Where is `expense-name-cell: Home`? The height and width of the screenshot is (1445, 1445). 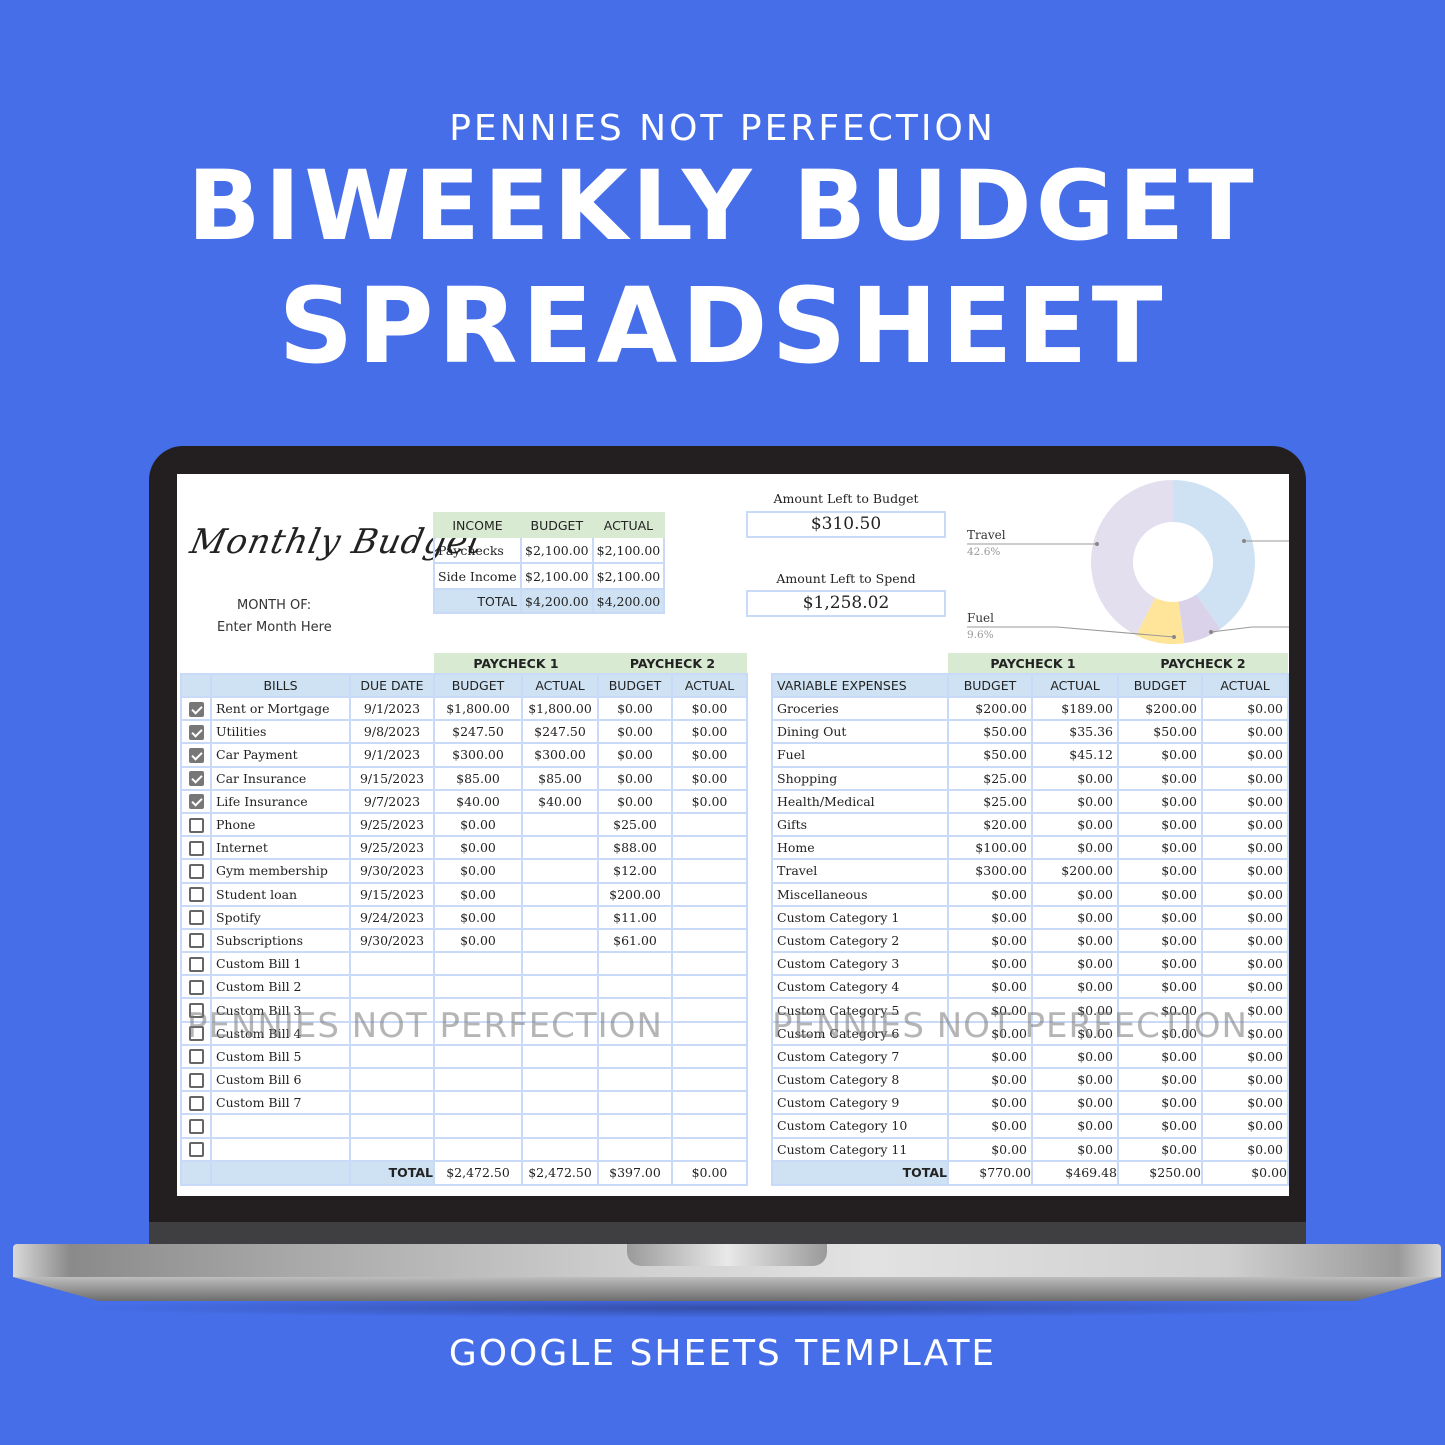
expense-name-cell: Home is located at coordinates (860, 848).